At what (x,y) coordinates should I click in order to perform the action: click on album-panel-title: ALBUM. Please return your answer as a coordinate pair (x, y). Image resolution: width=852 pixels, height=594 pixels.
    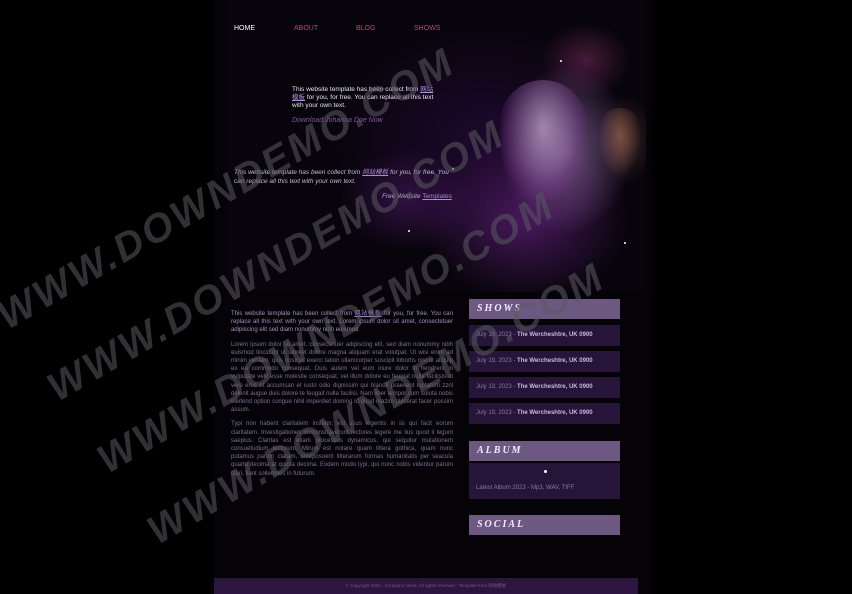
    Looking at the image, I should click on (544, 451).